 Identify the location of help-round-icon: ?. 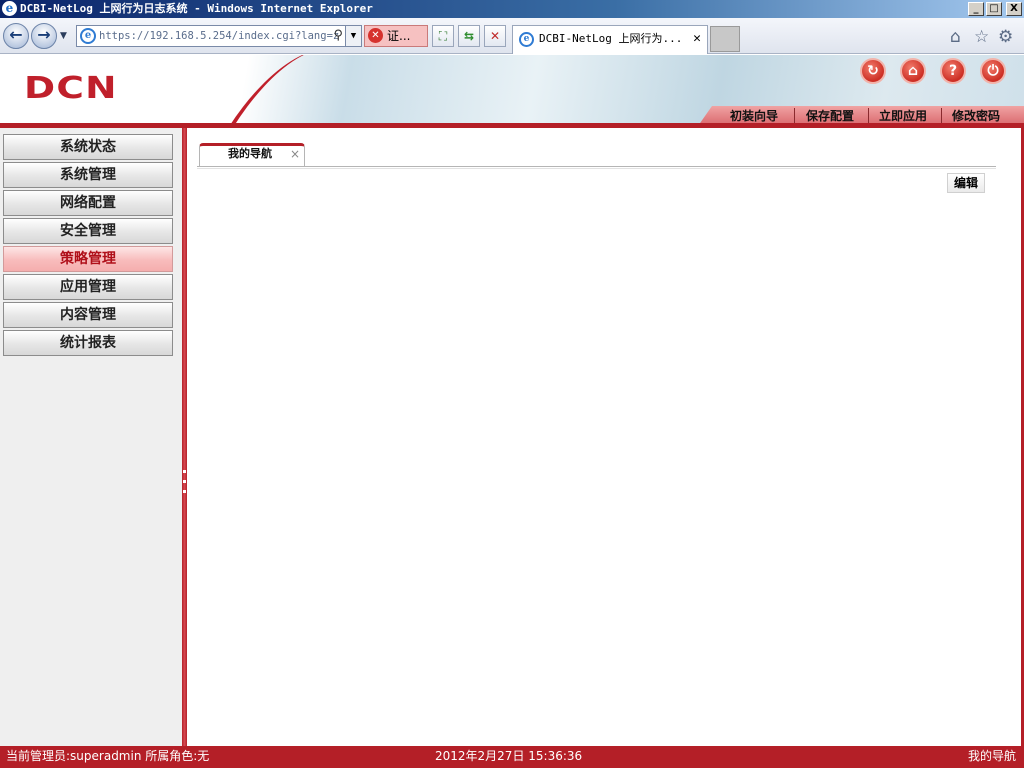
(953, 71).